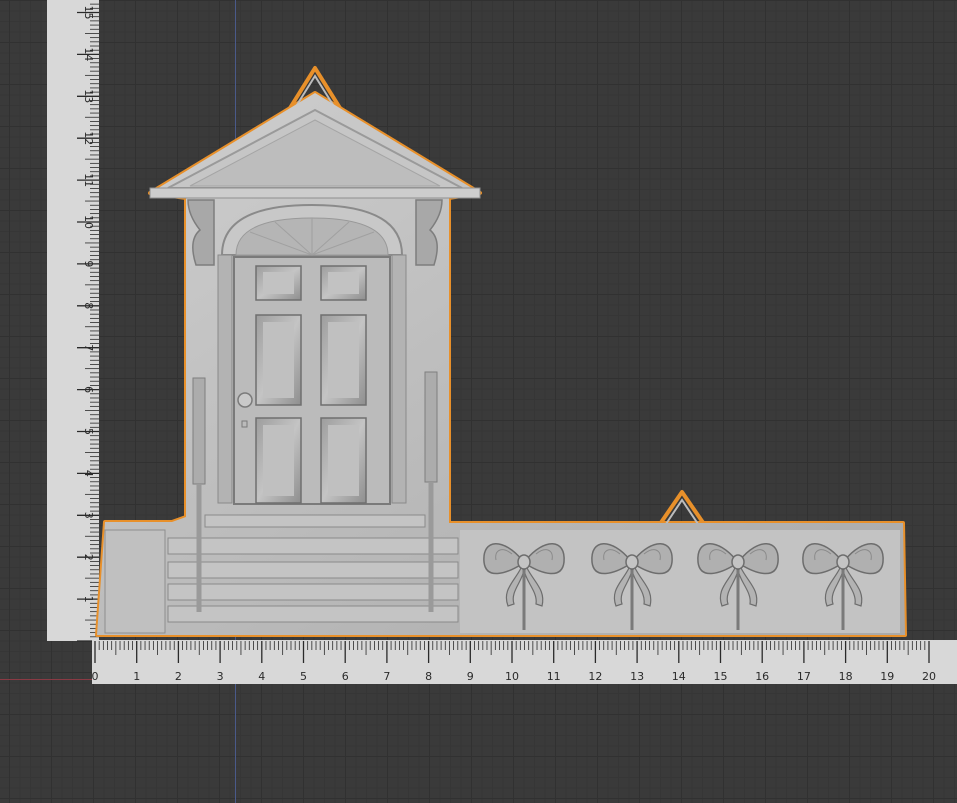 The image size is (957, 803). What do you see at coordinates (470, 676) in the screenshot?
I see `horizontal-ruler-label: 9` at bounding box center [470, 676].